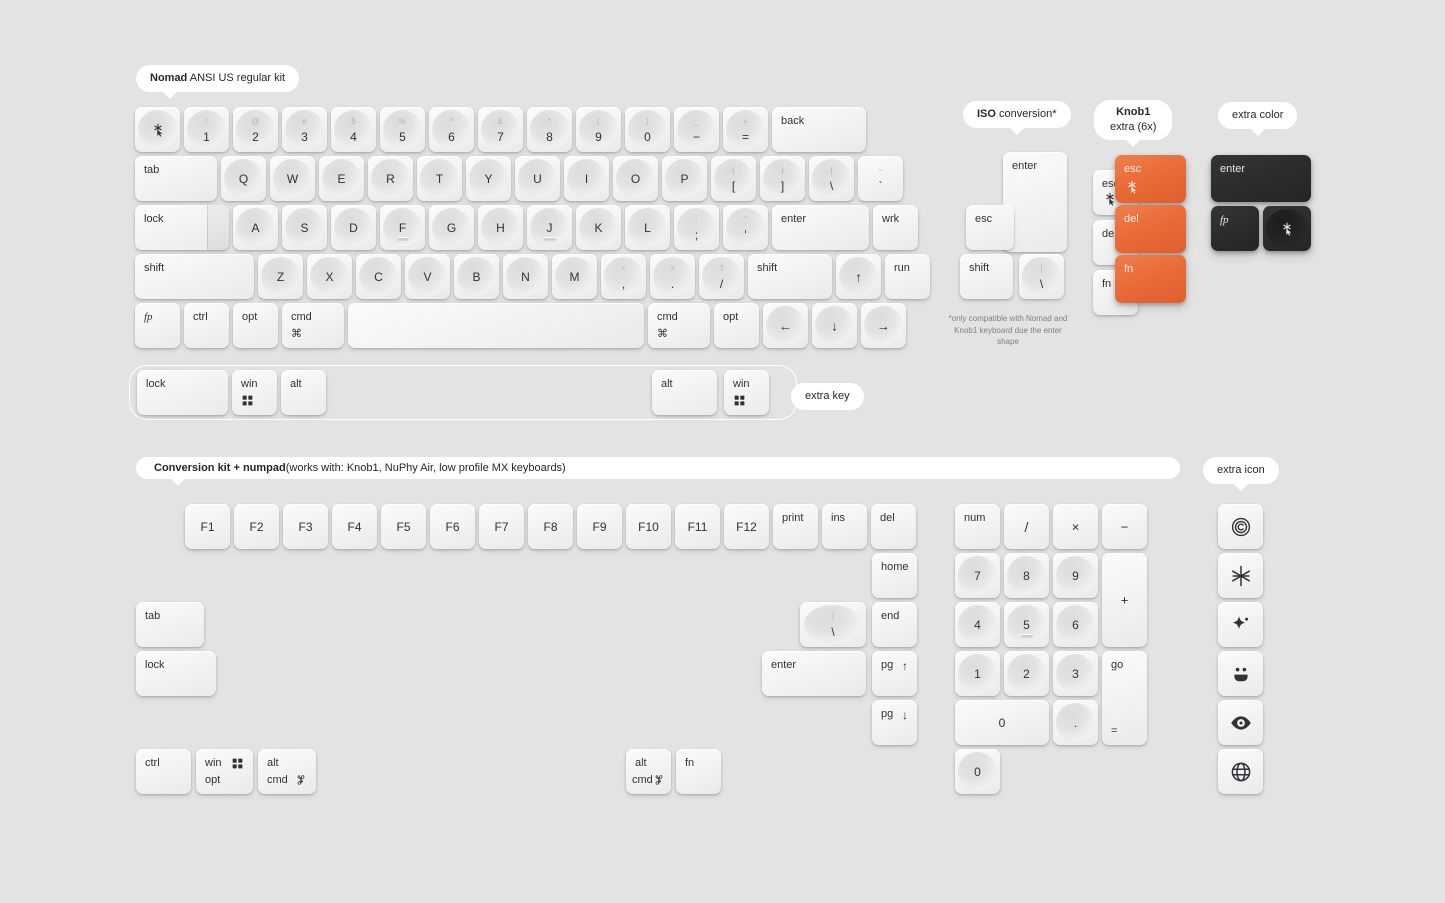 The width and height of the screenshot is (1445, 903). I want to click on key-enter: enter, so click(820, 227).